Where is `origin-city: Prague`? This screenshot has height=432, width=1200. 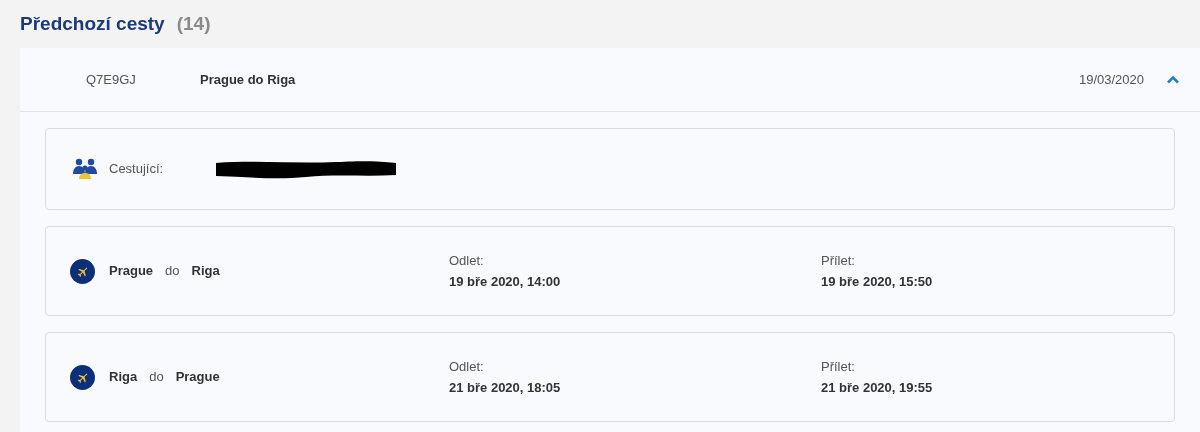
origin-city: Prague is located at coordinates (131, 271).